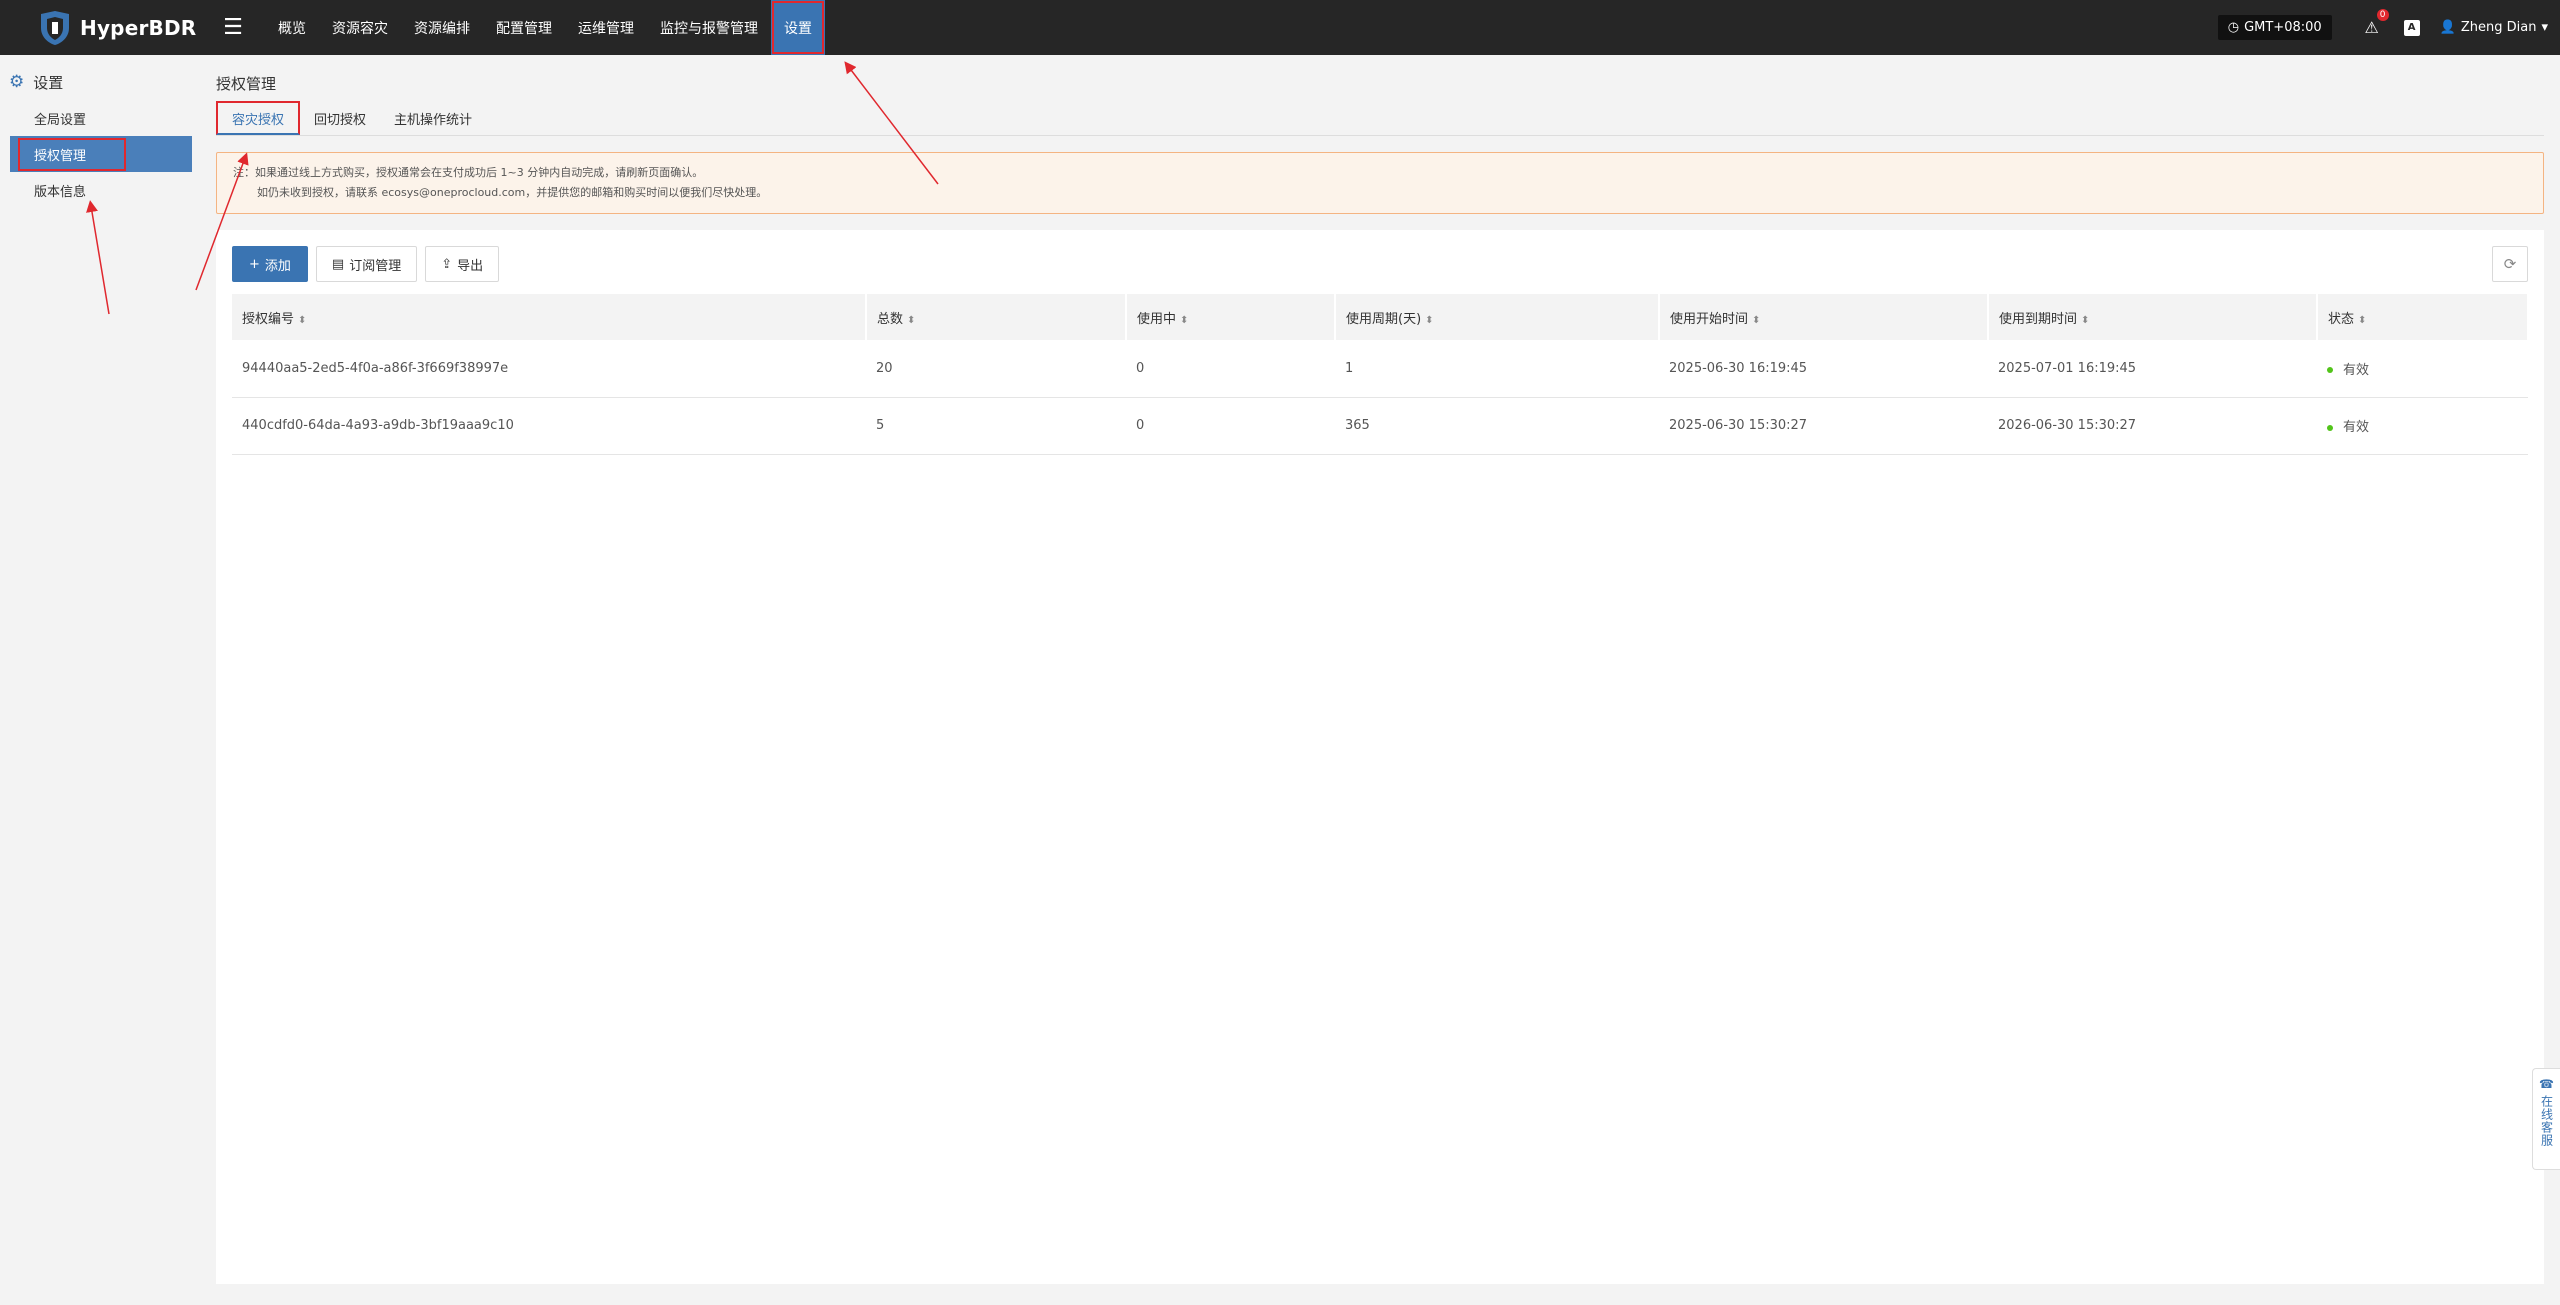  I want to click on online-service-label: 在线客服, so click(2546, 1121).